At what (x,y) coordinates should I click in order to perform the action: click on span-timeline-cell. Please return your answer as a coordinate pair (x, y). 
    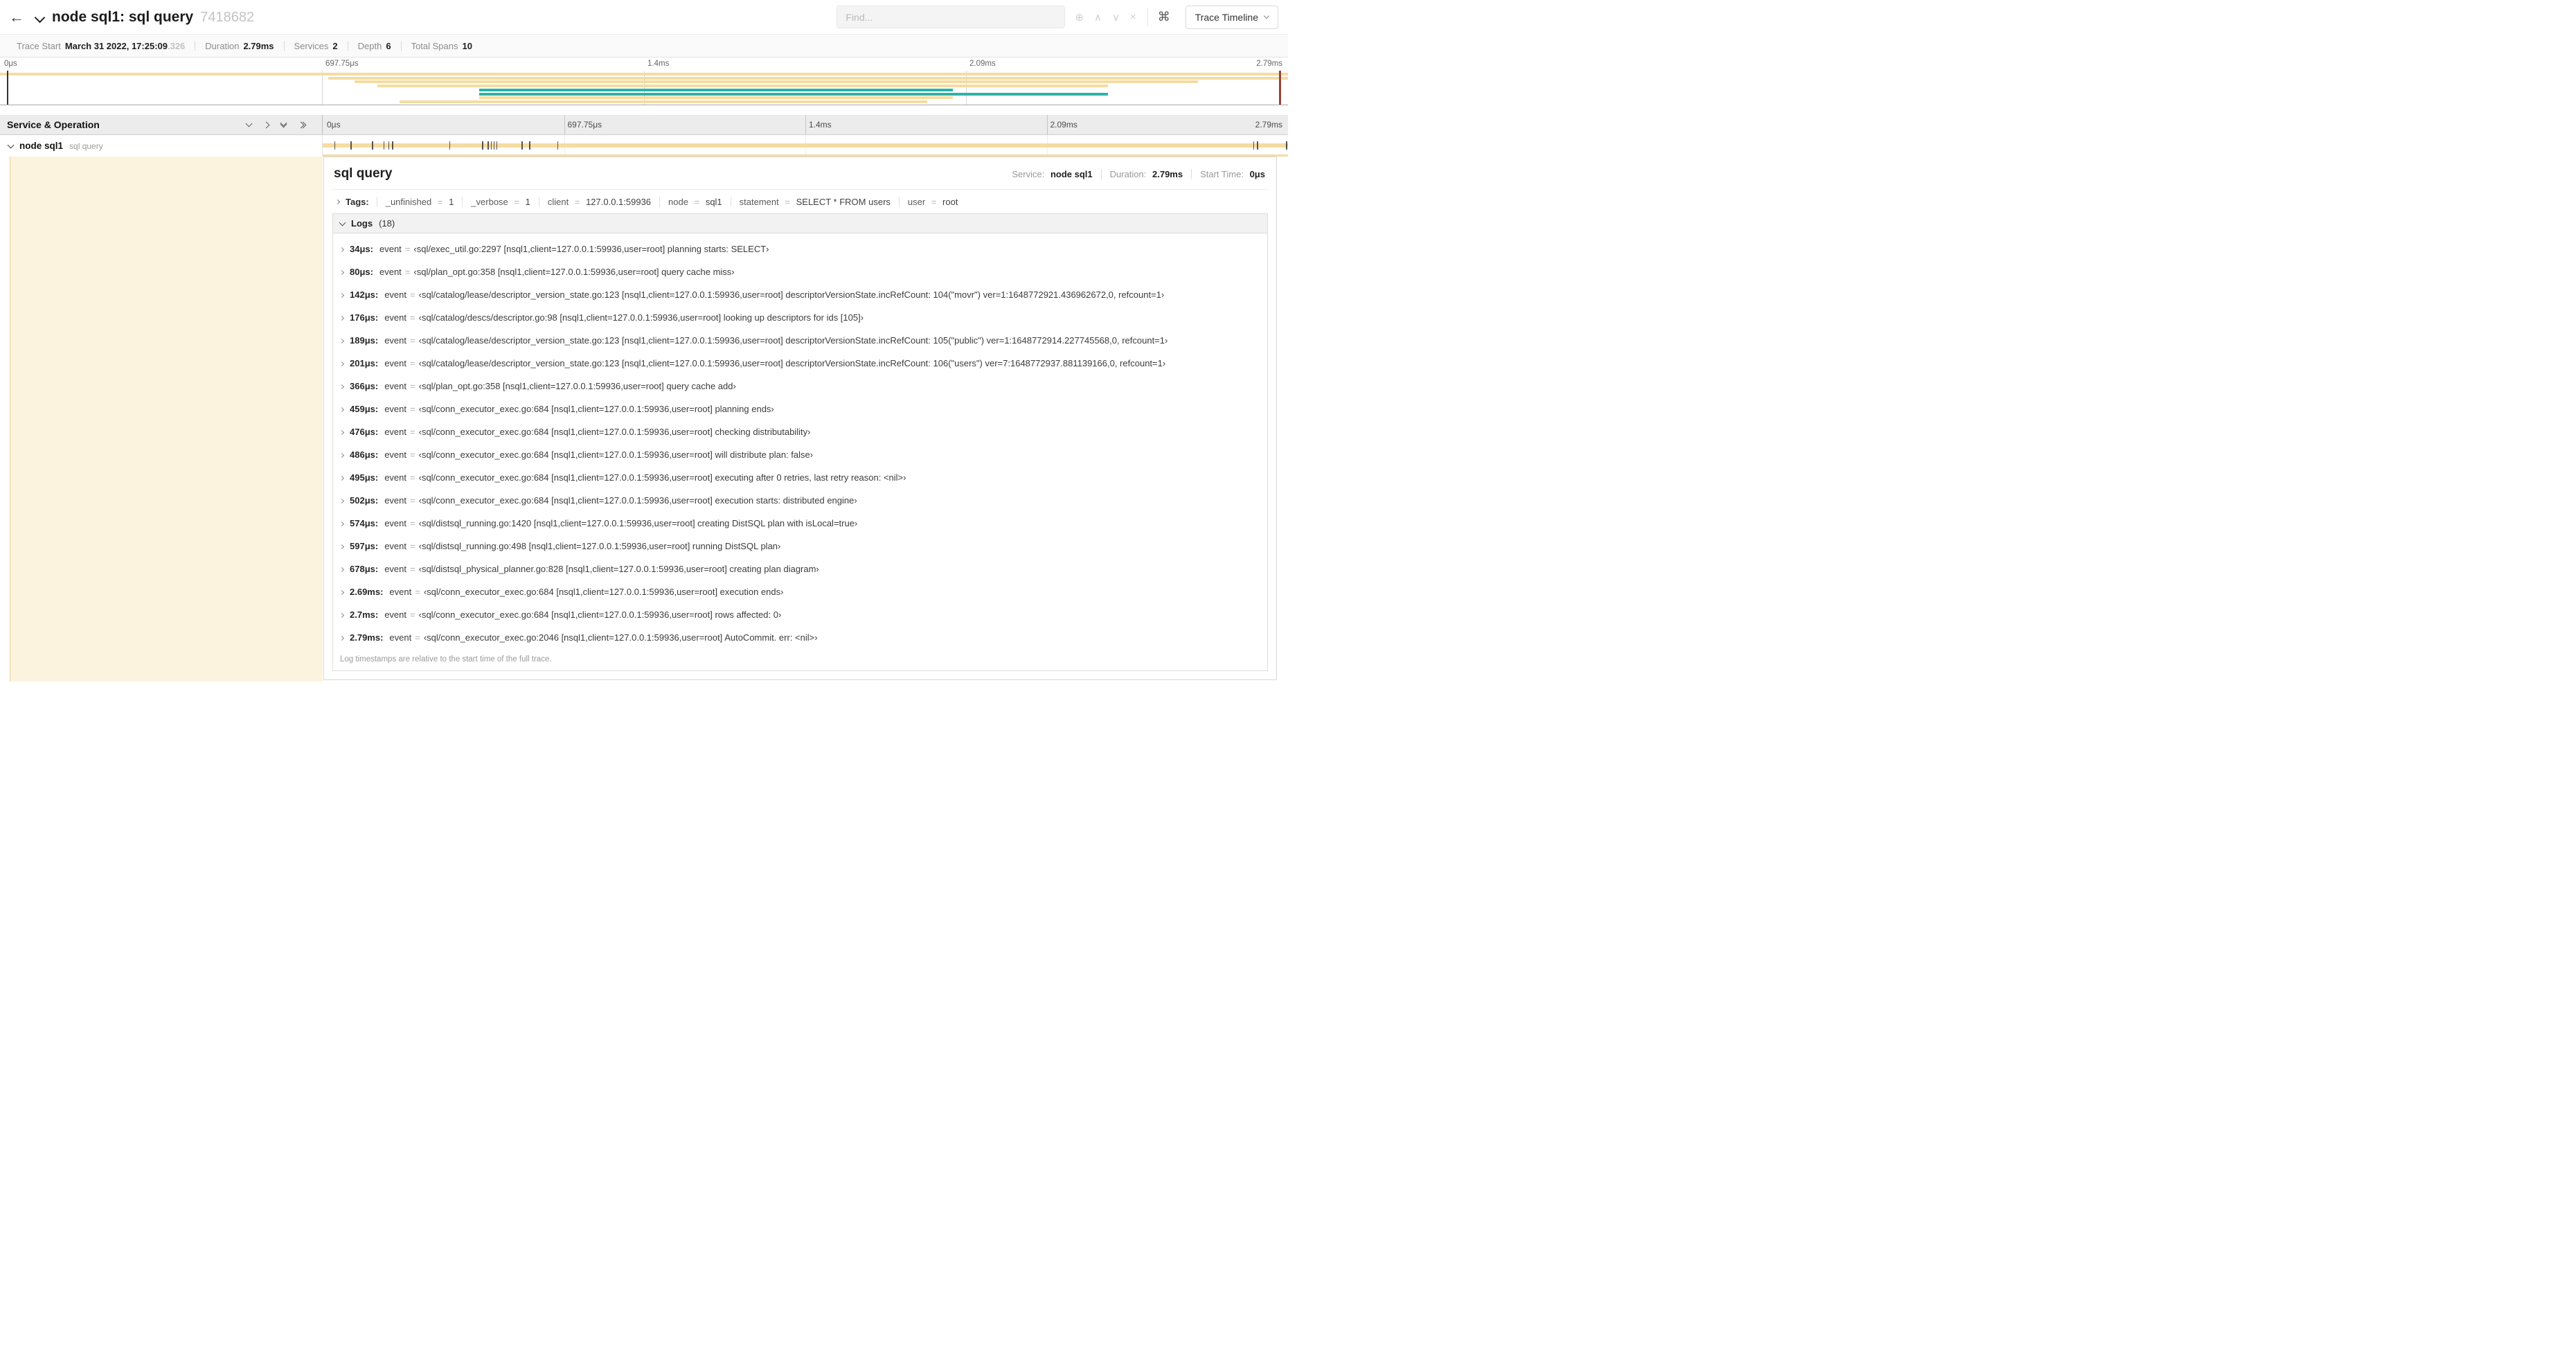
    Looking at the image, I should click on (806, 146).